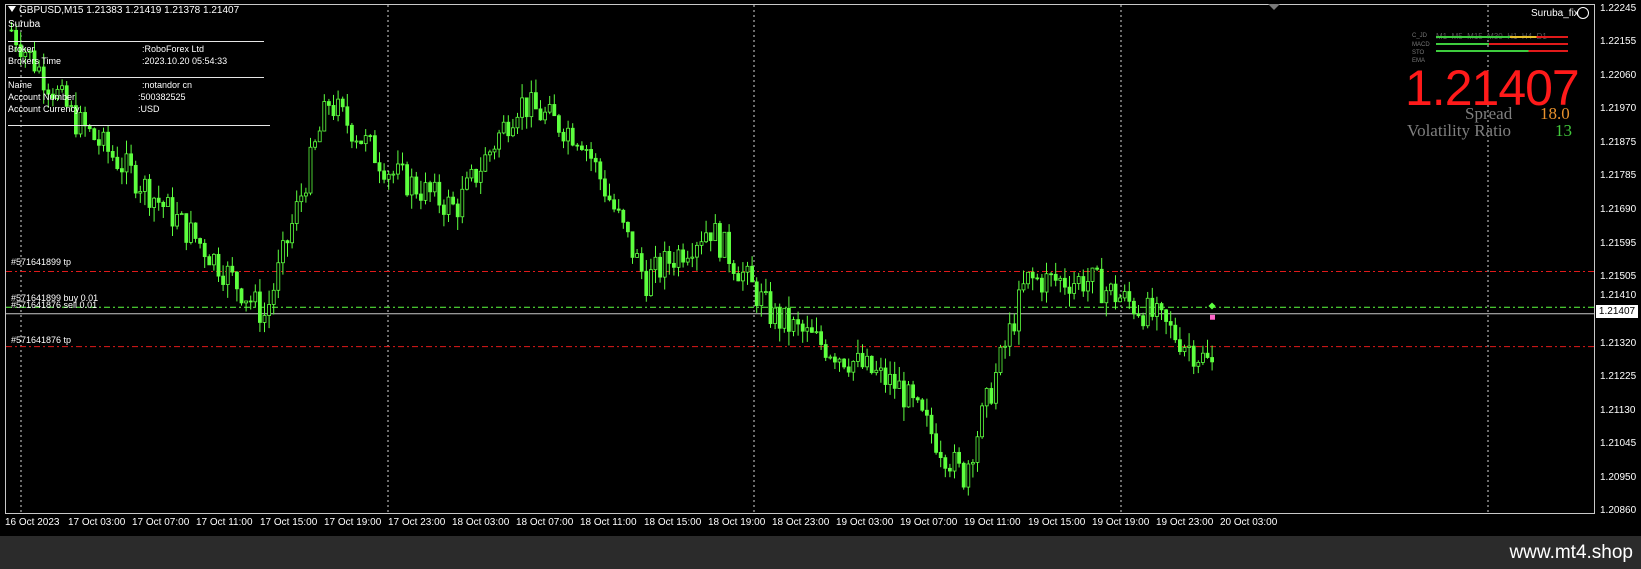  I want to click on price-tick: 1.20860, so click(1618, 510).